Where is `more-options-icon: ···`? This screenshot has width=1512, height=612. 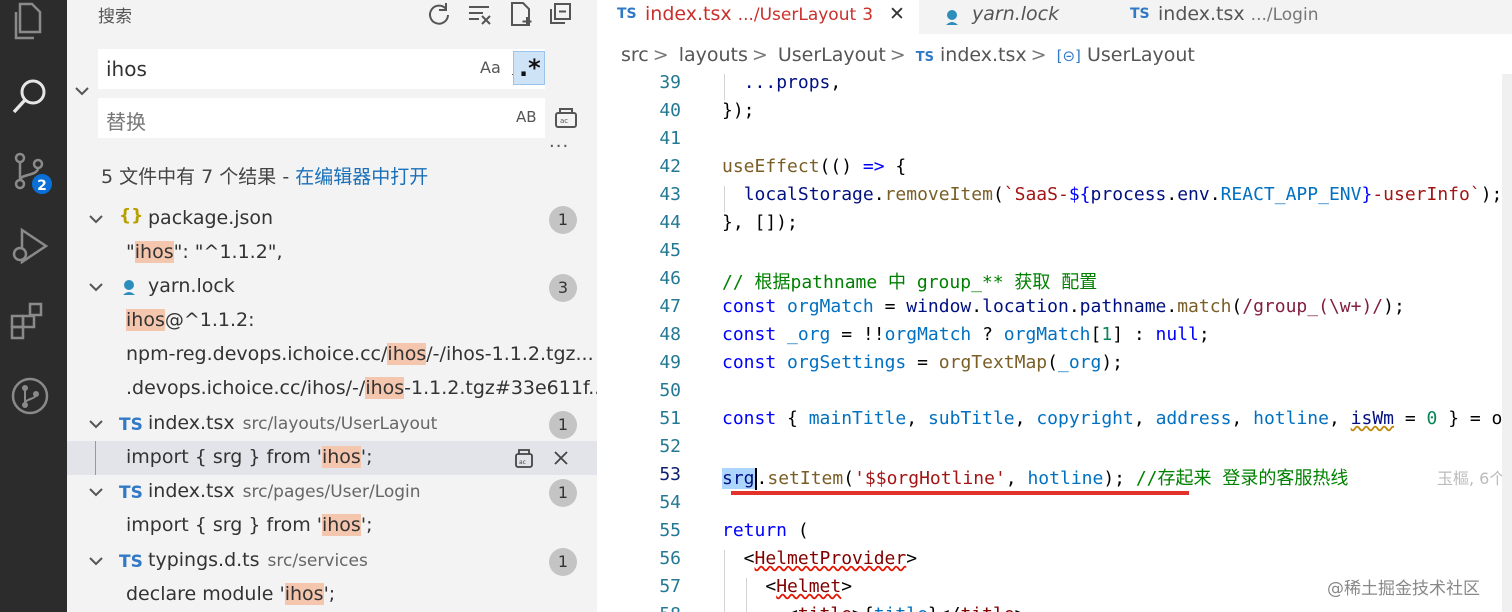
more-options-icon: ··· is located at coordinates (559, 146).